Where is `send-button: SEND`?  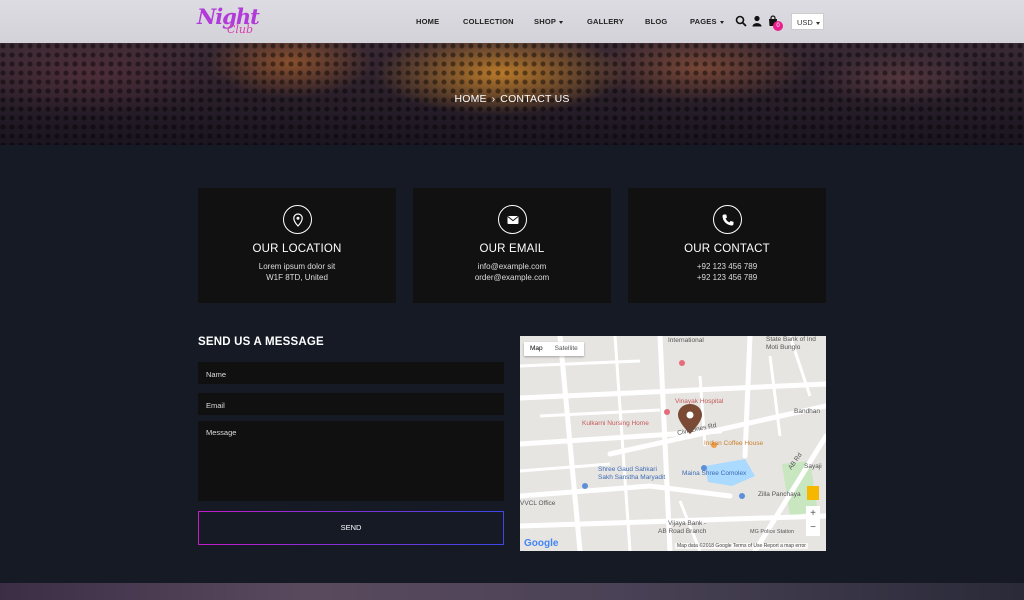
send-button: SEND is located at coordinates (351, 528).